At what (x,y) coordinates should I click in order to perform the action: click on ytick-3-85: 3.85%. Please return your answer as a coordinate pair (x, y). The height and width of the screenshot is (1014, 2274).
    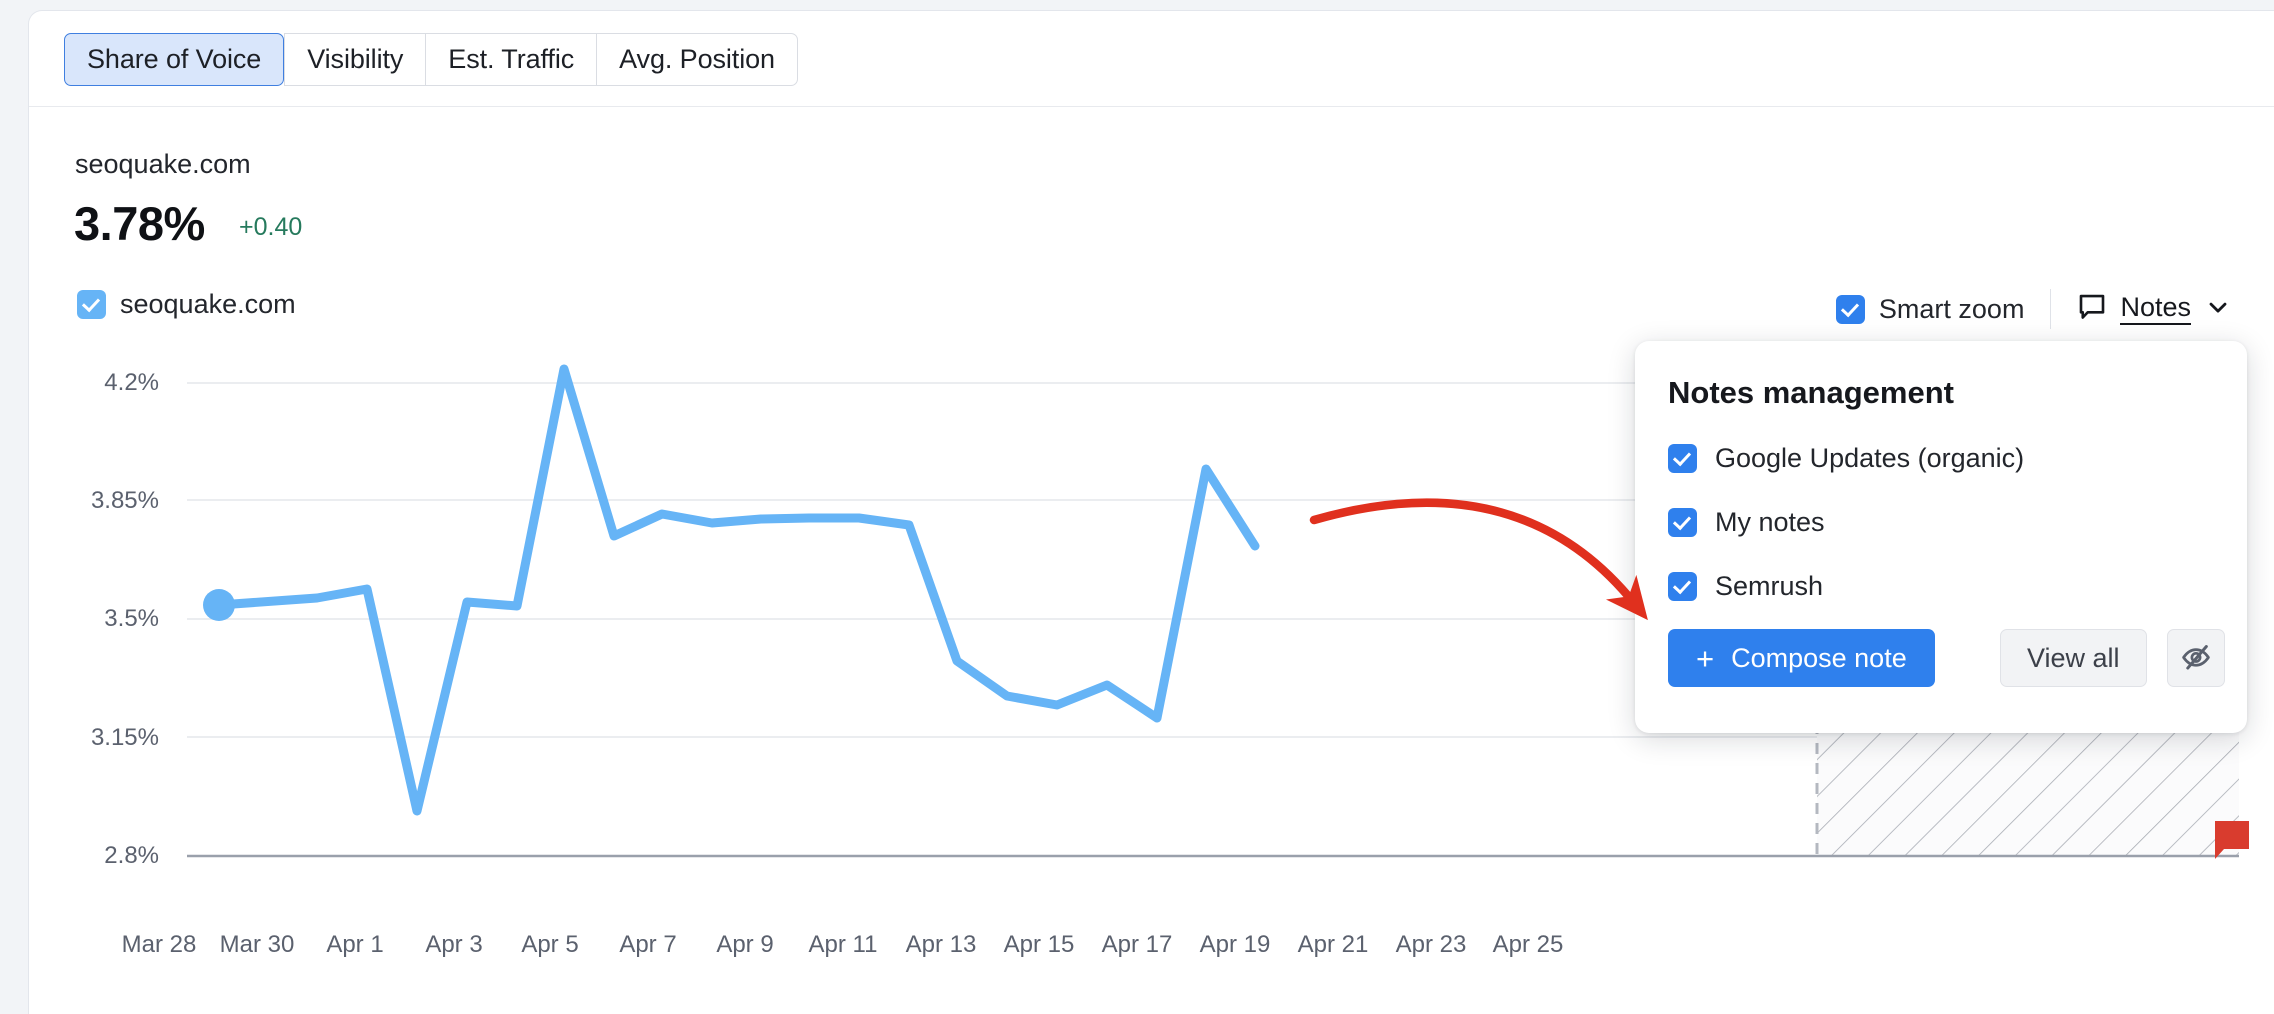
    Looking at the image, I should click on (124, 500).